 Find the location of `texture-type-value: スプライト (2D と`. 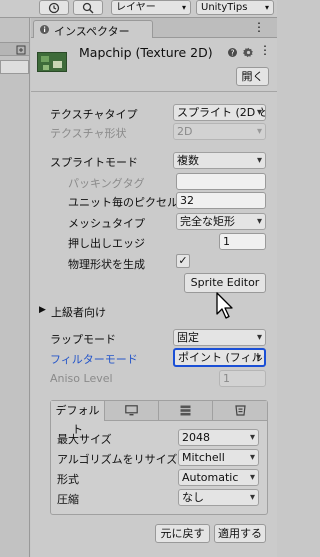

texture-type-value: スプライト (2D と is located at coordinates (221, 112).